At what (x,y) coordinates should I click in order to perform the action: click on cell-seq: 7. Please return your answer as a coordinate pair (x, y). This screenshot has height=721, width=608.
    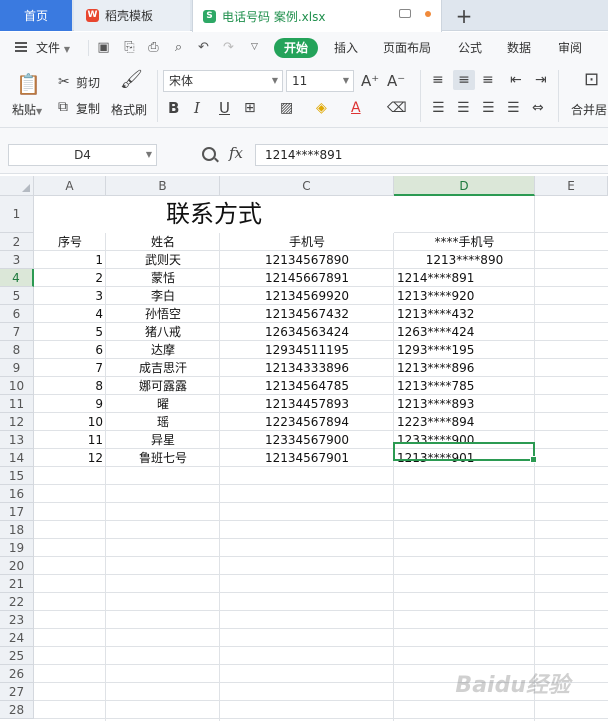
    Looking at the image, I should click on (70, 368).